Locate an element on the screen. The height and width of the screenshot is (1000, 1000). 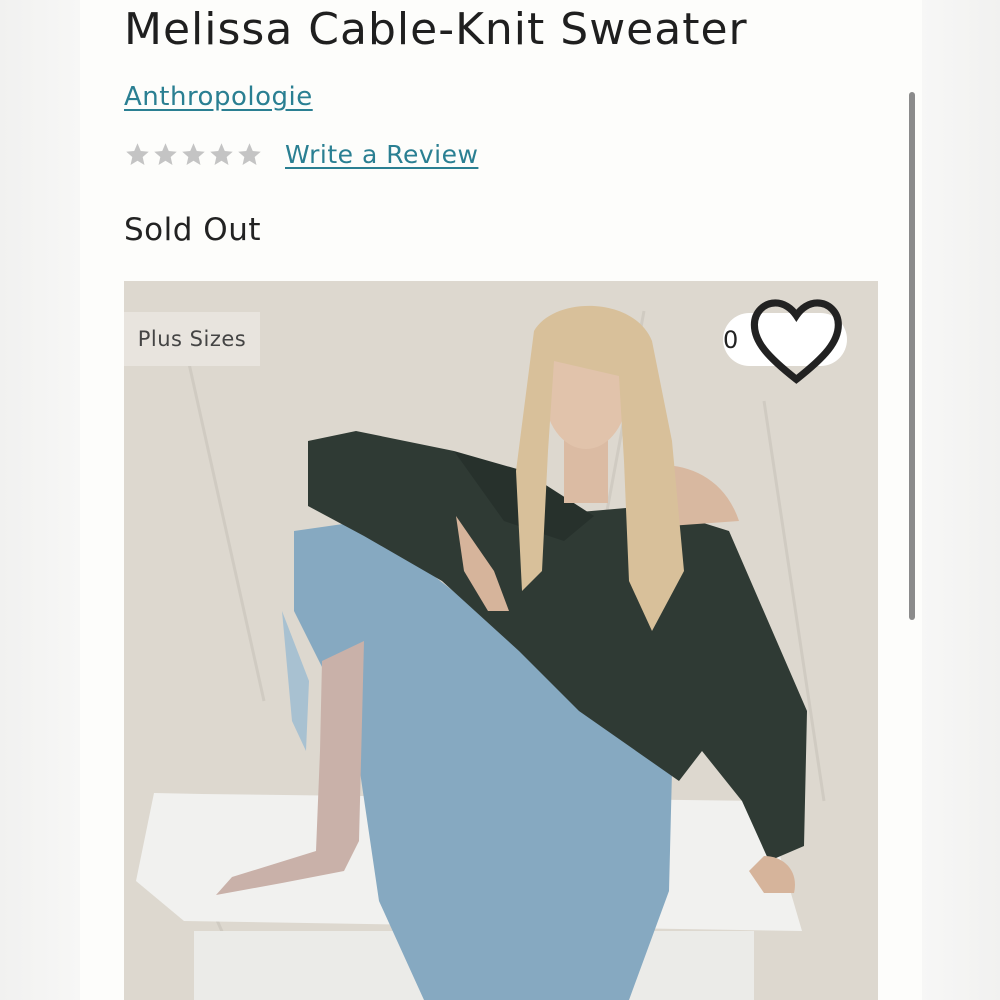
rating-row: Write a Review is located at coordinates (301, 154).